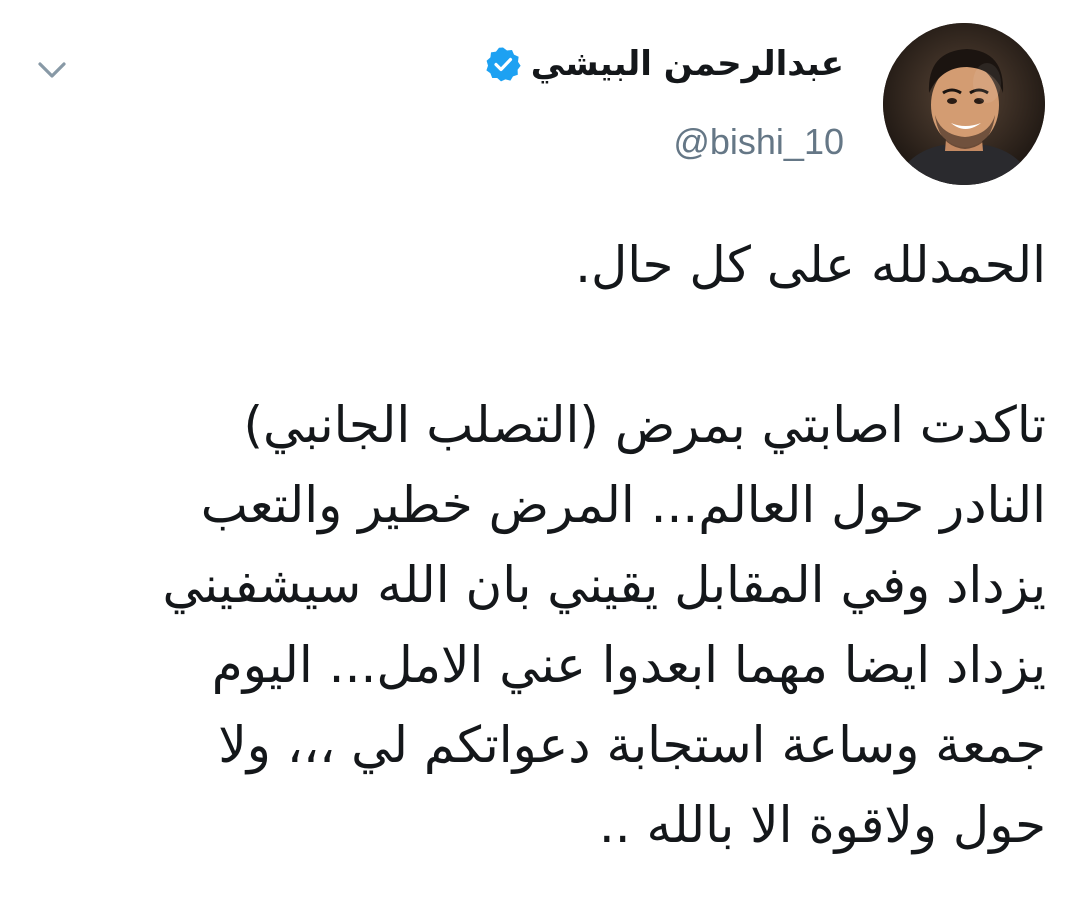 The height and width of the screenshot is (910, 1080). I want to click on verified-badge-icon, so click(503, 64).